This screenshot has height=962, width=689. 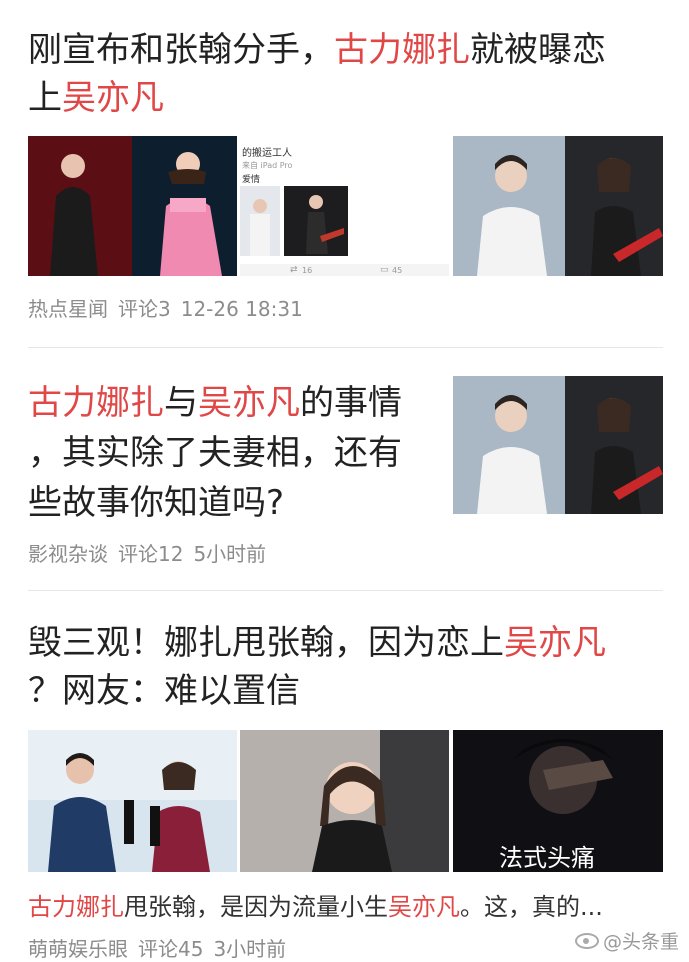 What do you see at coordinates (156, 503) in the screenshot?
I see `title-text: 些故事你知道吗?` at bounding box center [156, 503].